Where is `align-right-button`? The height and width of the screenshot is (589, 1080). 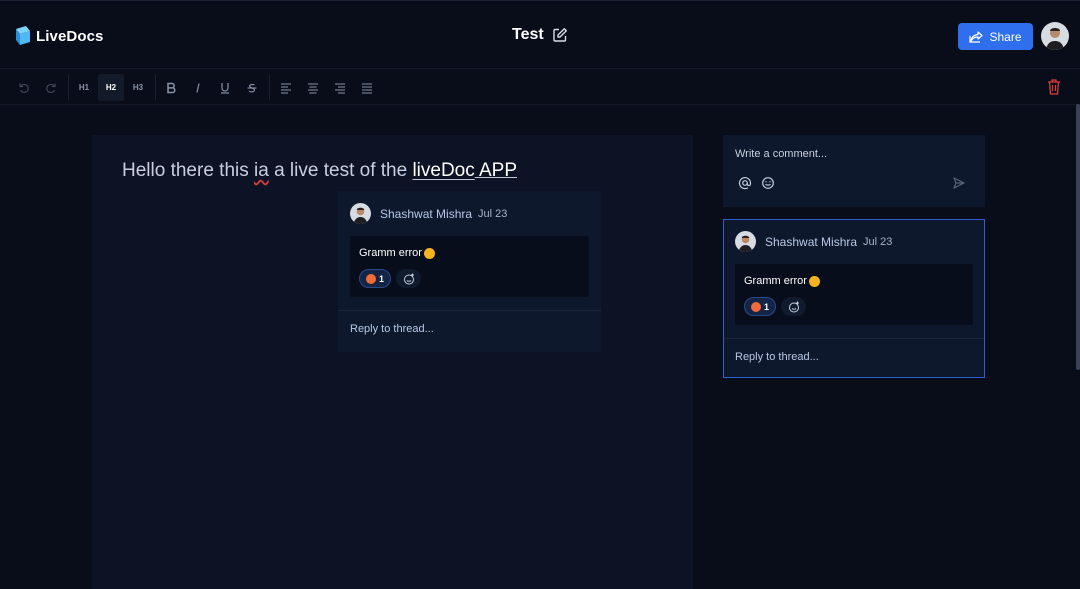 align-right-button is located at coordinates (340, 87).